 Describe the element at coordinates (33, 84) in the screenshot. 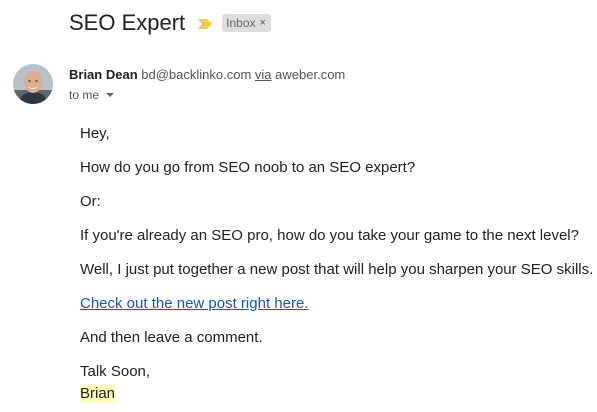

I see `avatar` at that location.